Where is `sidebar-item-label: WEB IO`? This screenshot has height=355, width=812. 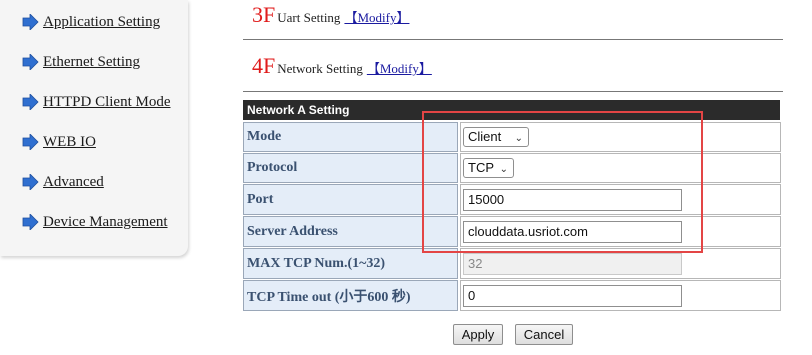 sidebar-item-label: WEB IO is located at coordinates (69, 141).